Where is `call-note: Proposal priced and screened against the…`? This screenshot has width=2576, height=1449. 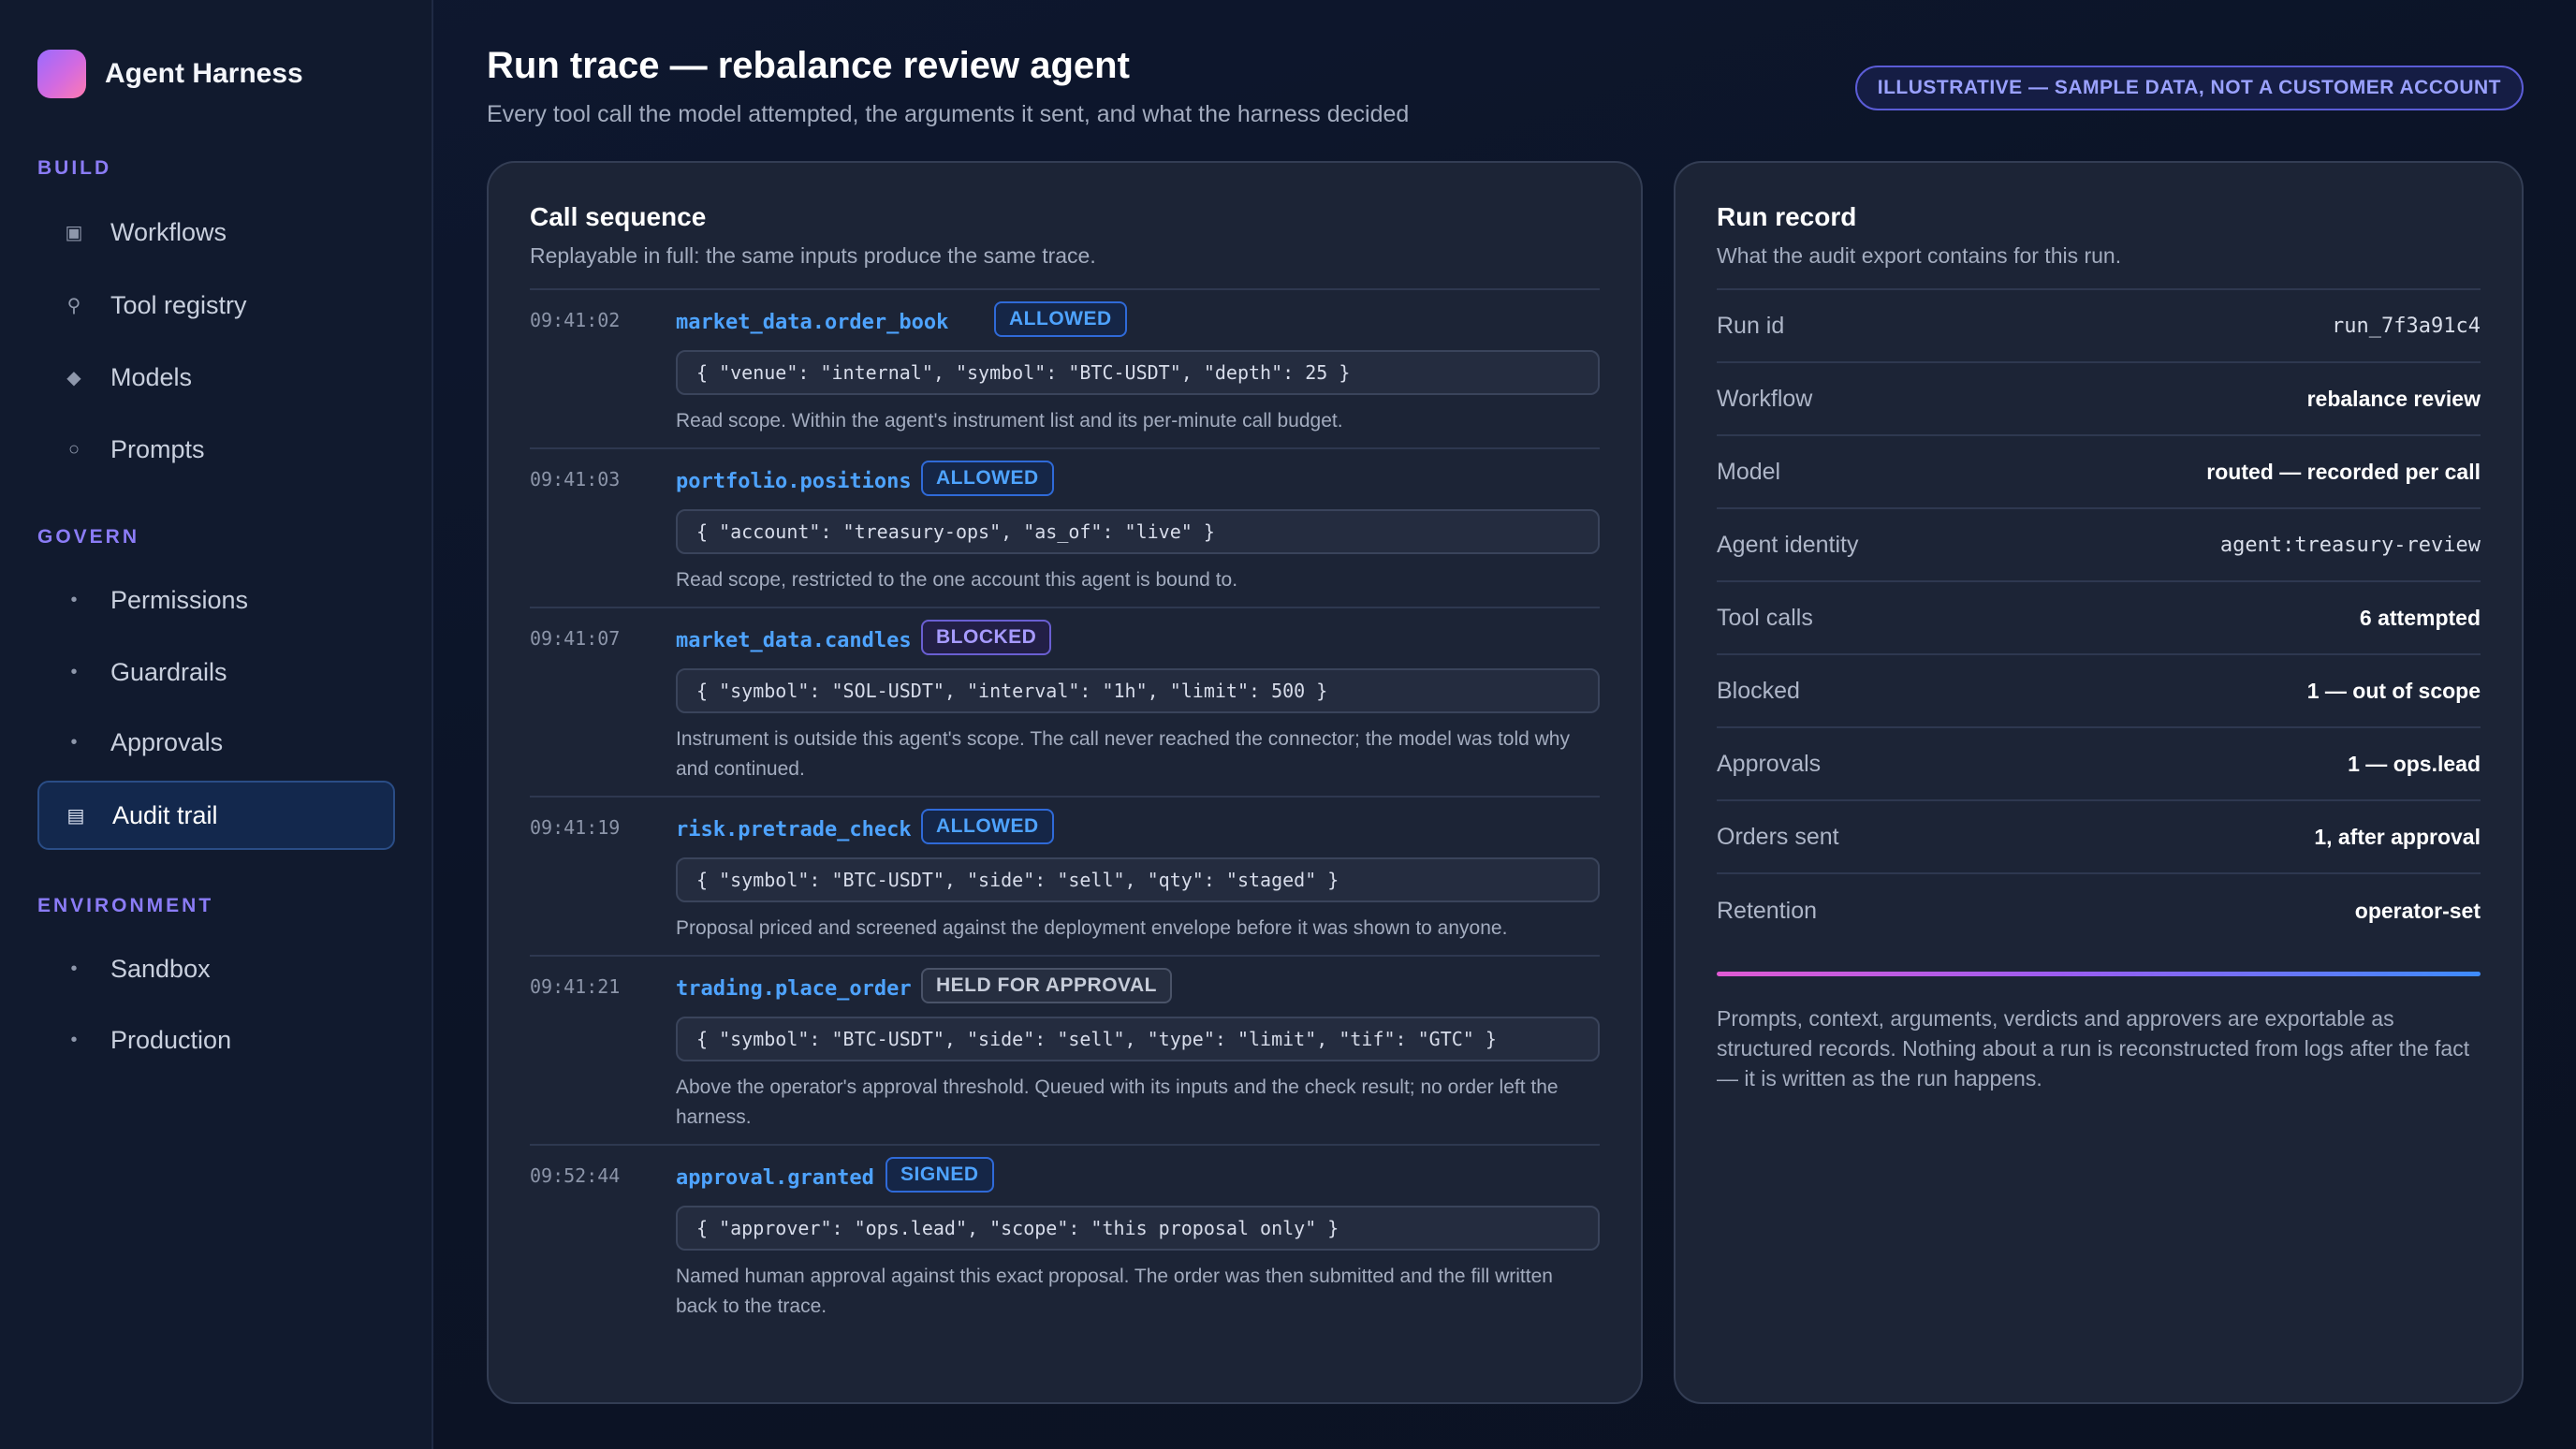
call-note: Proposal priced and screened against the… is located at coordinates (1092, 928).